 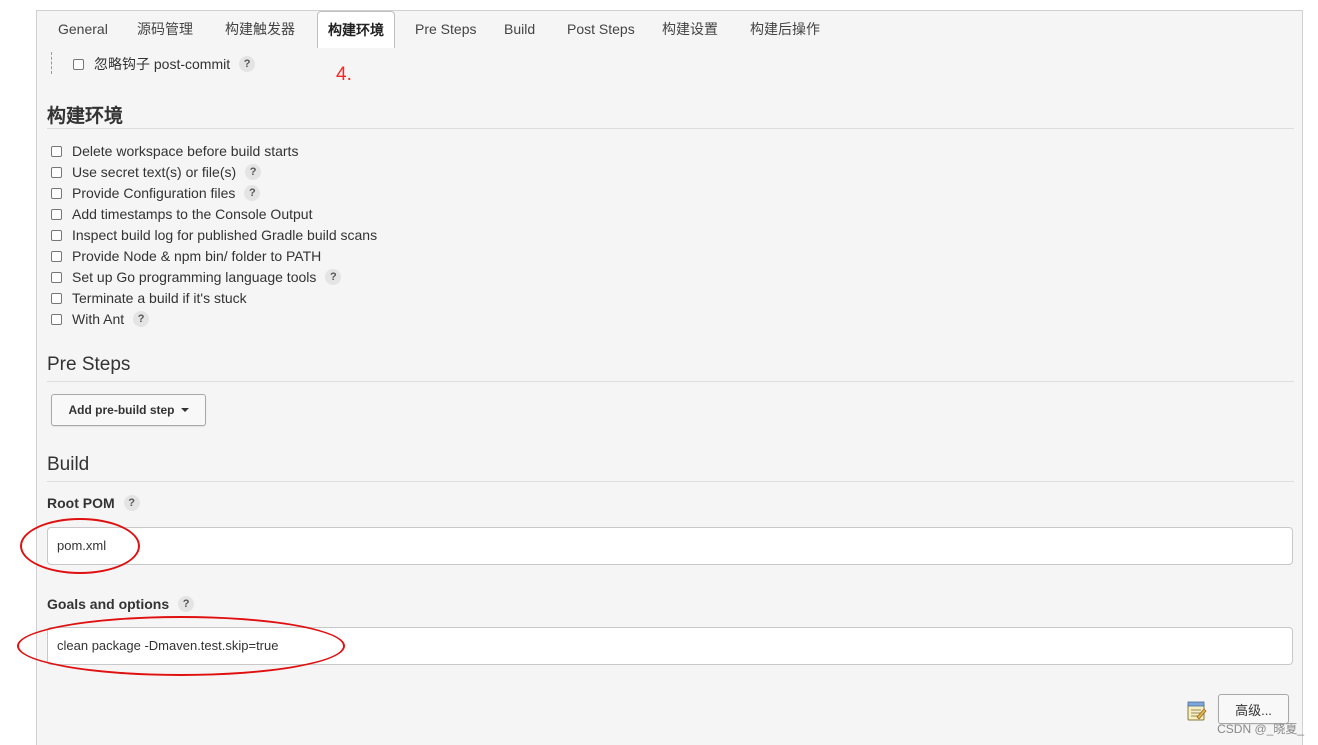 What do you see at coordinates (78, 64) in the screenshot?
I see `ignore-post-commit-checkbox` at bounding box center [78, 64].